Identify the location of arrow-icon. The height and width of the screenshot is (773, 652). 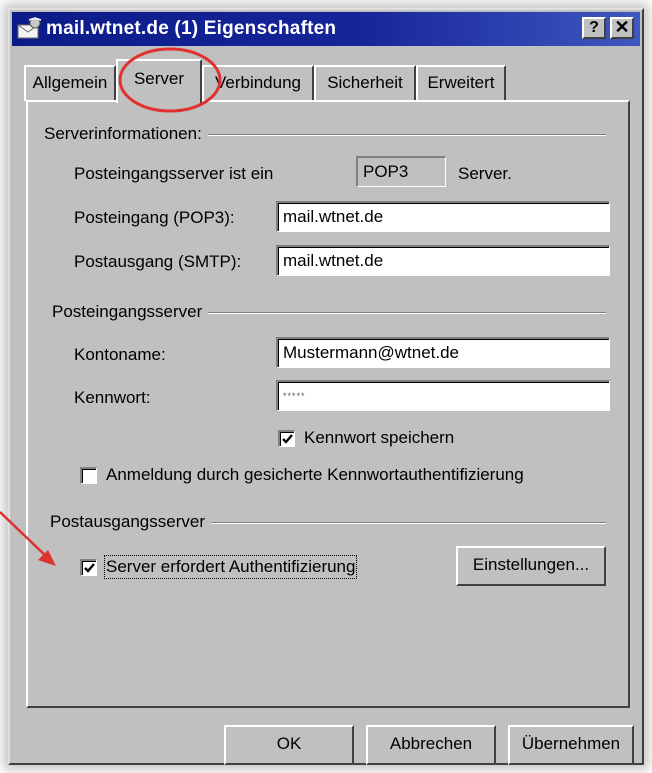
(28, 538).